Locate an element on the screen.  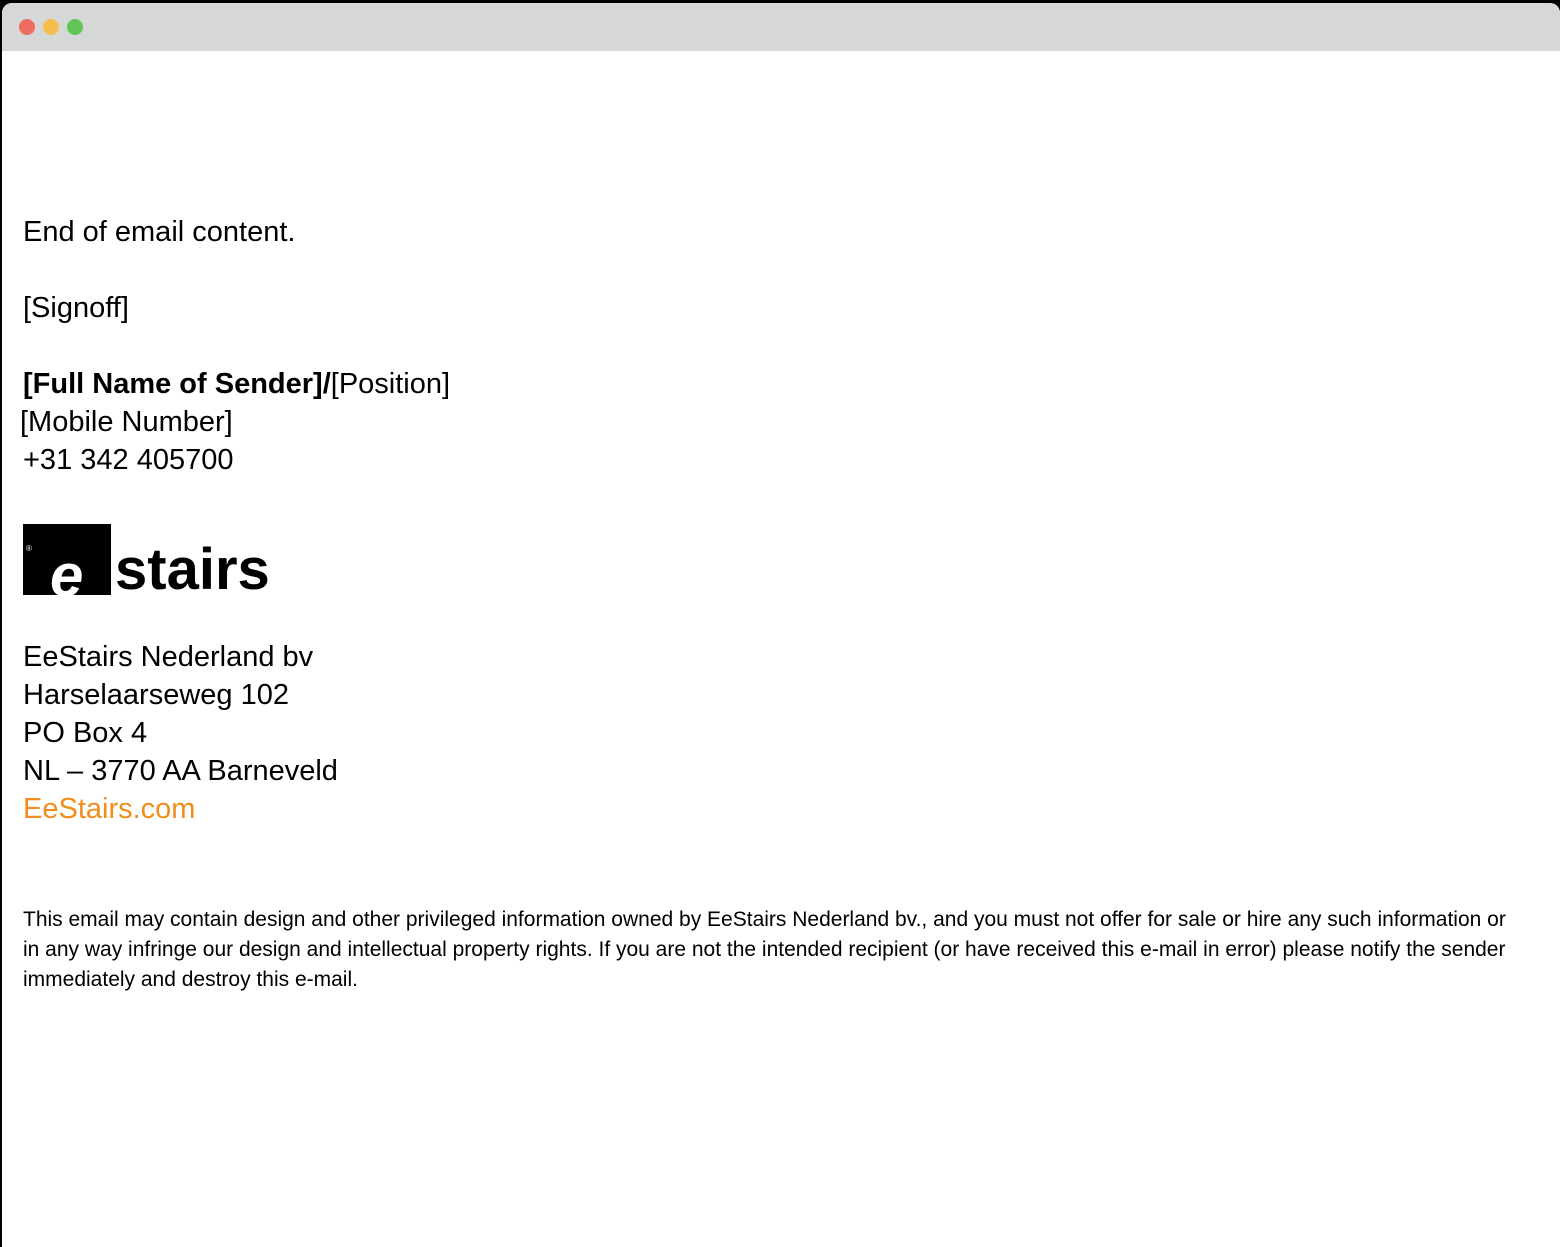
logo-wordmark: stairs is located at coordinates (192, 569).